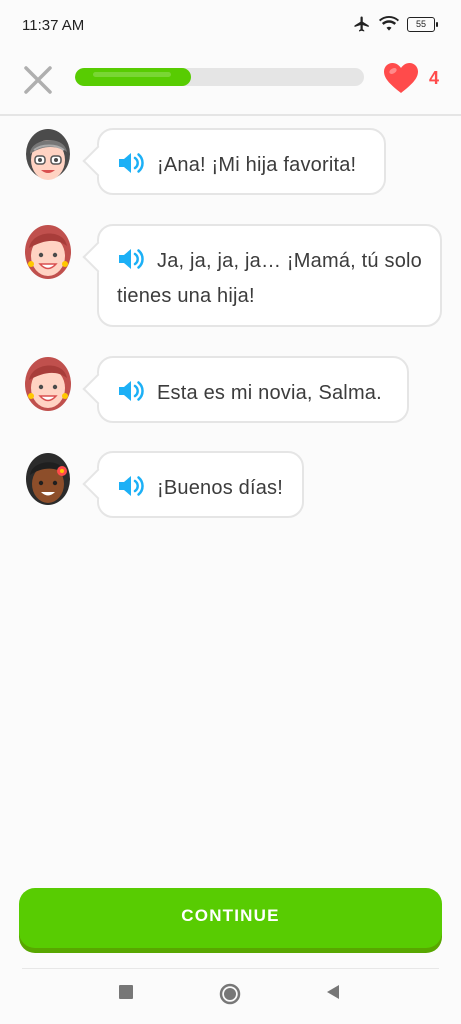 The width and height of the screenshot is (461, 1024). What do you see at coordinates (401, 78) in the screenshot?
I see `heart-icon` at bounding box center [401, 78].